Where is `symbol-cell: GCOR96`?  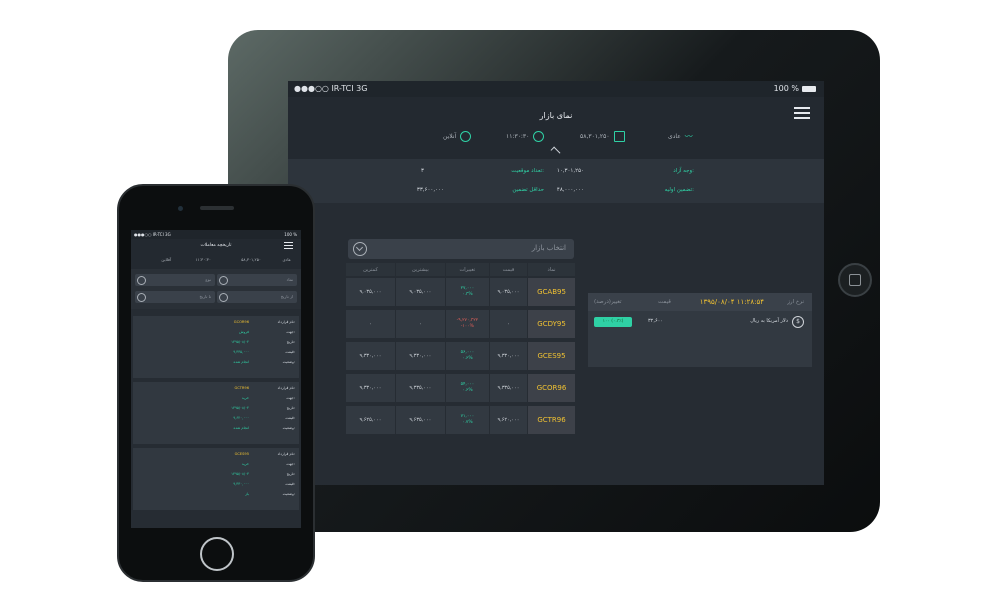 symbol-cell: GCOR96 is located at coordinates (551, 388).